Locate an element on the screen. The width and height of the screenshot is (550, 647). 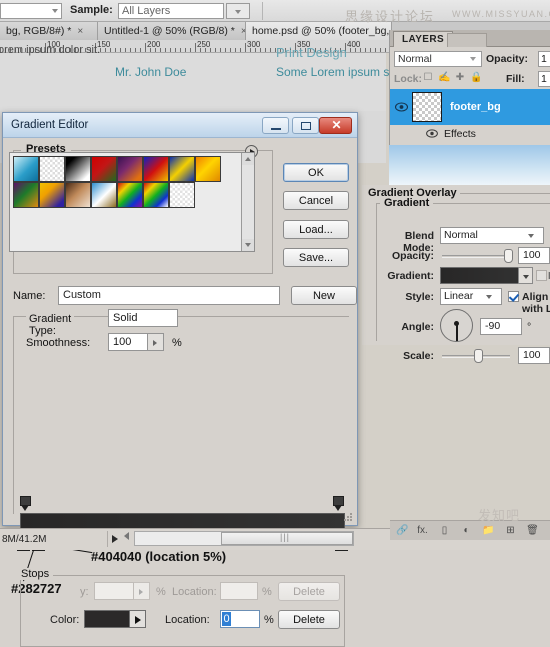
stop-location-input: 0 is located at coordinates (240, 619).